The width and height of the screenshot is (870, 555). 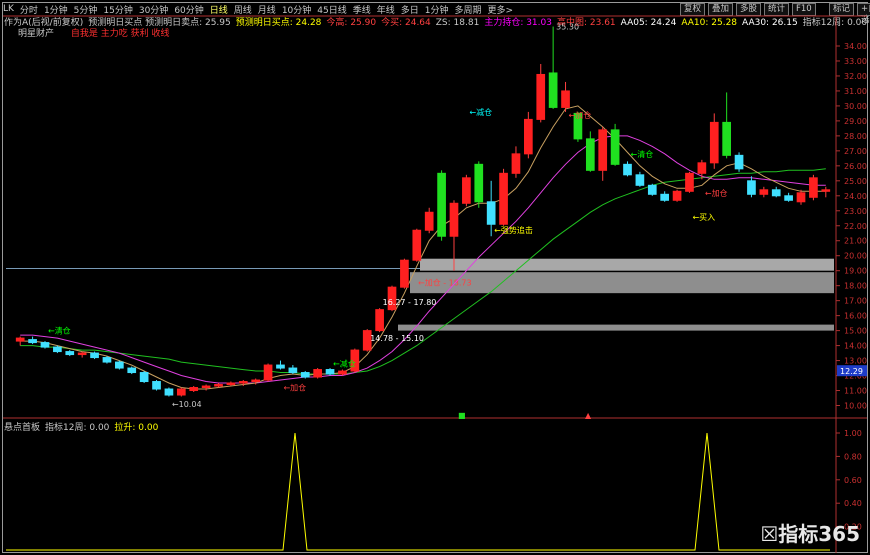 I want to click on annotation-11: ←加仓, so click(x=716, y=193).